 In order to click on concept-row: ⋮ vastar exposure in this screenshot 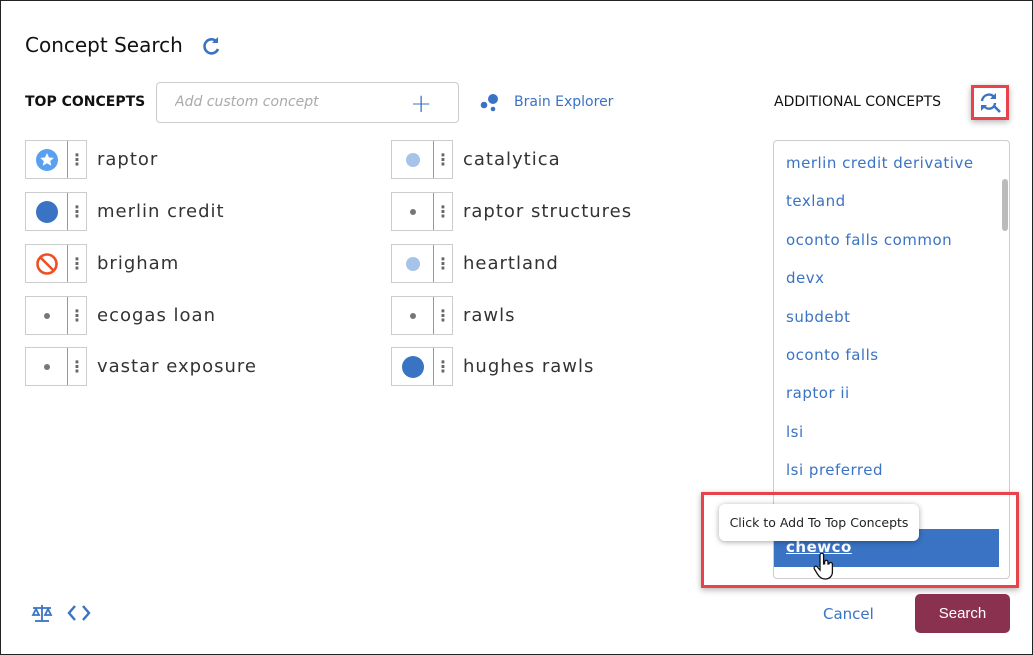, I will do `click(141, 366)`.